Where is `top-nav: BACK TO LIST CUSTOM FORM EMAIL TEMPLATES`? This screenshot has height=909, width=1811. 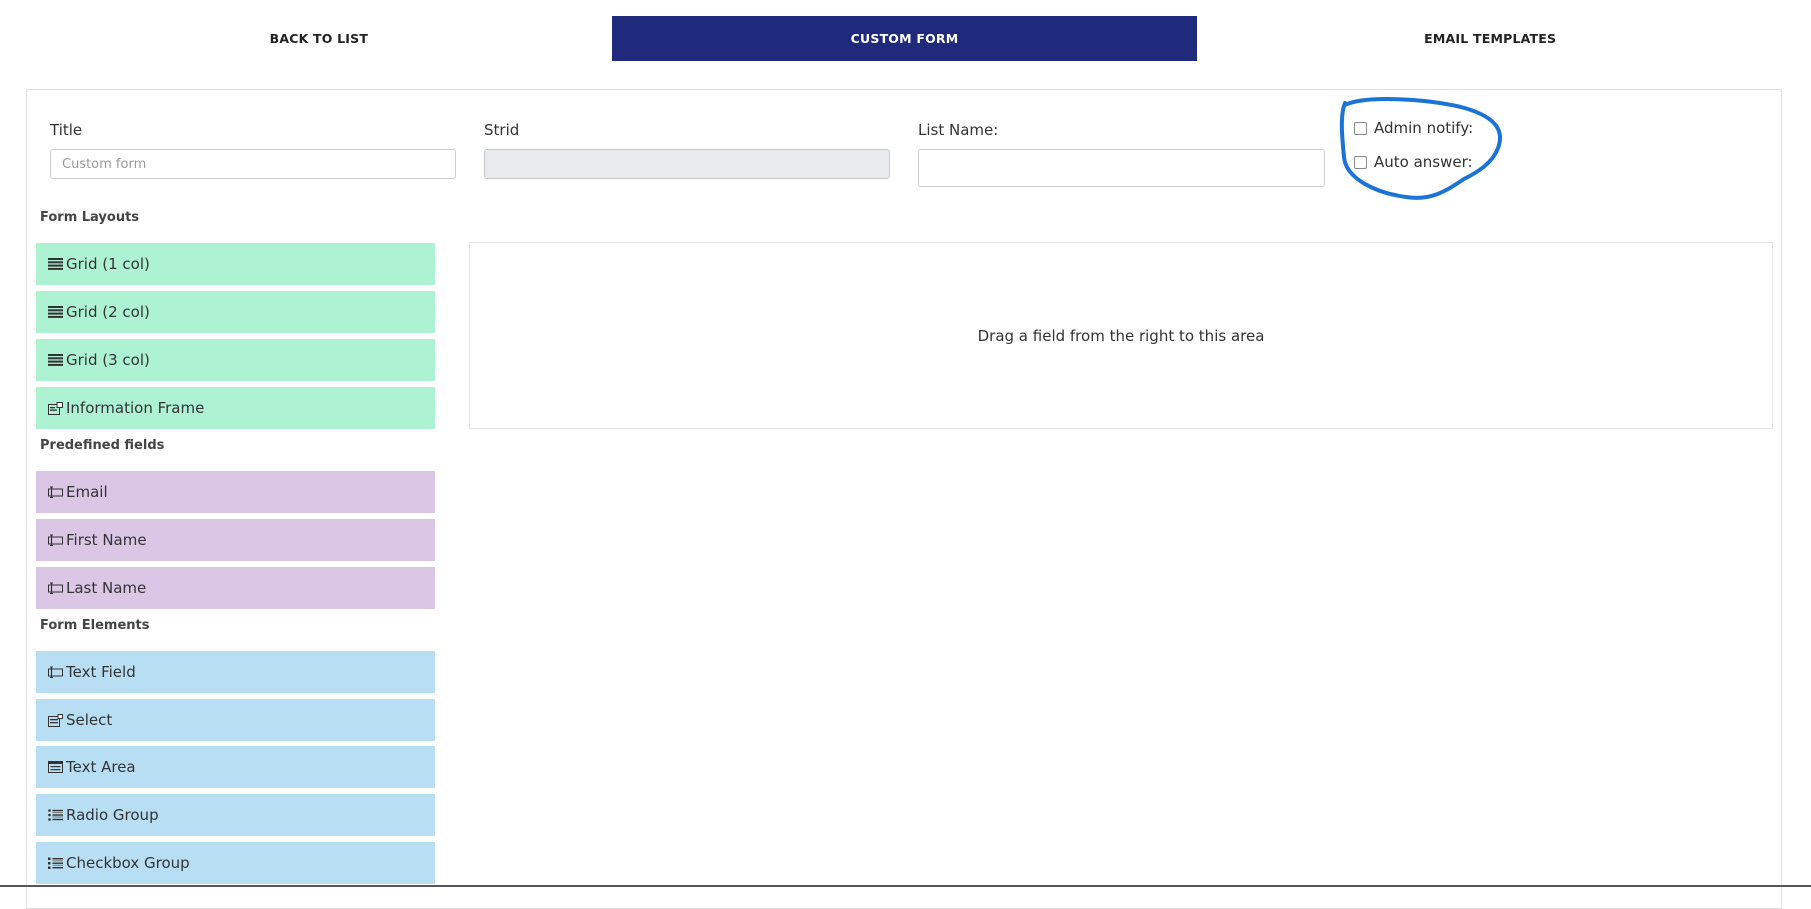
top-nav: BACK TO LIST CUSTOM FORM EMAIL TEMPLATES is located at coordinates (904, 38).